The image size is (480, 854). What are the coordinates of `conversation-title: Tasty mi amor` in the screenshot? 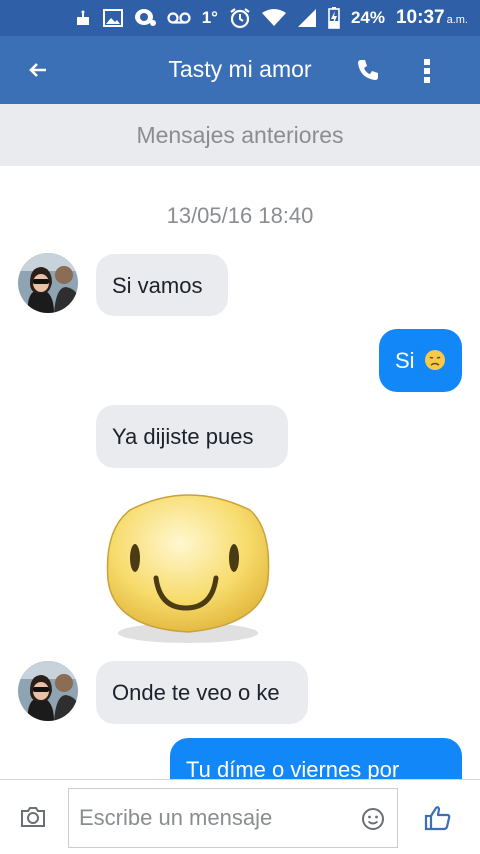 It's located at (240, 69).